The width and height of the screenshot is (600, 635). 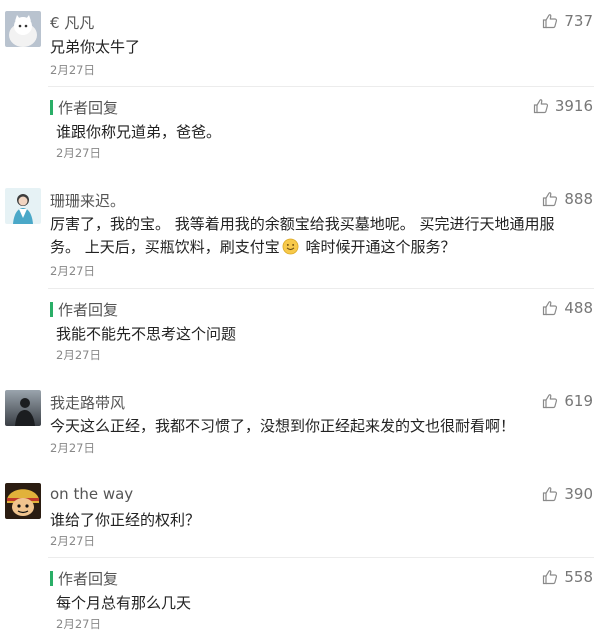 What do you see at coordinates (578, 308) in the screenshot?
I see `like-count: 488` at bounding box center [578, 308].